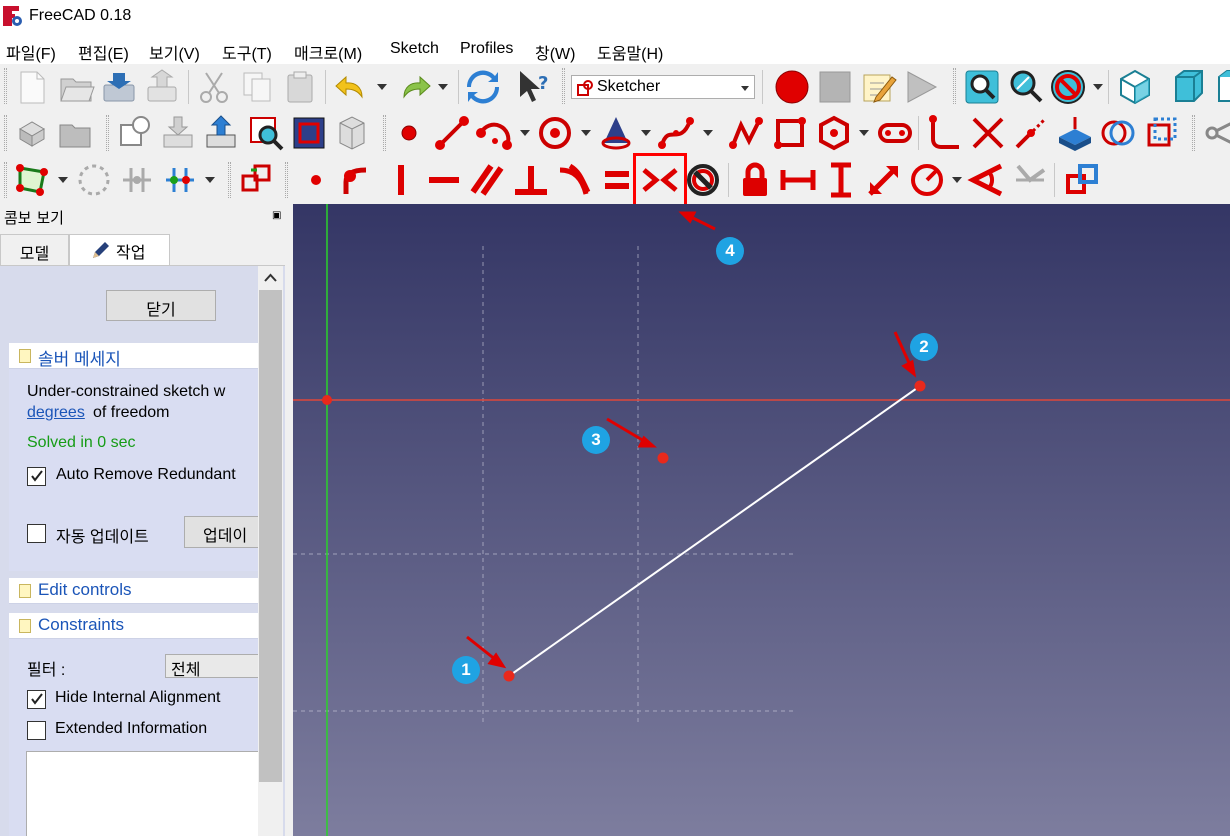 The height and width of the screenshot is (836, 1230). I want to click on create-line-icon, so click(452, 133).